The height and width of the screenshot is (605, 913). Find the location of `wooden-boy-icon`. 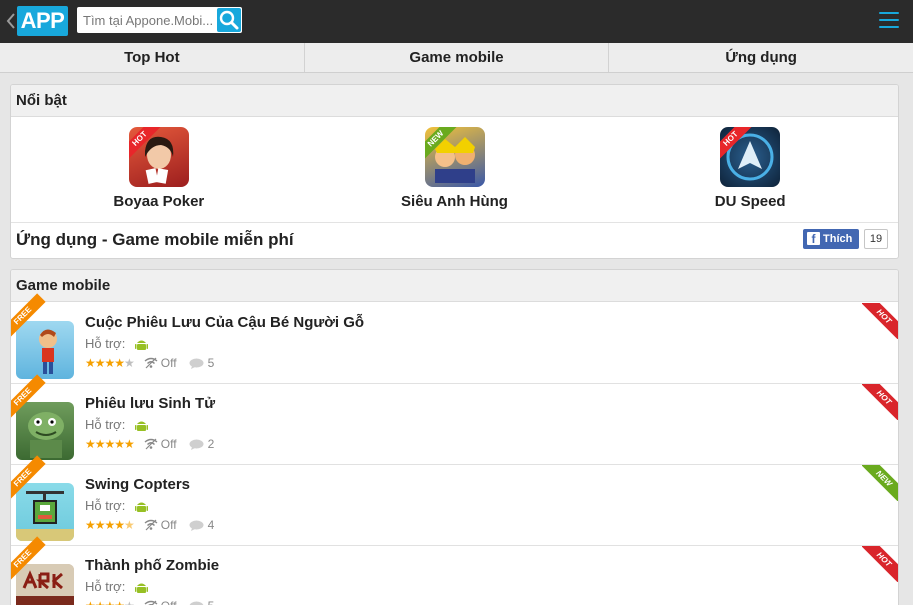

wooden-boy-icon is located at coordinates (48, 351).